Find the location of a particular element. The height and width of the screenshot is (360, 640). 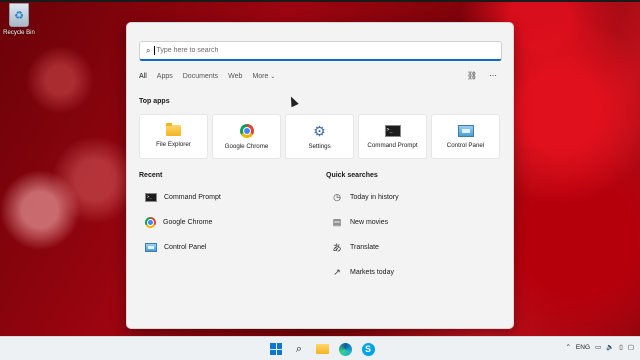

film-icon: ▤ is located at coordinates (337, 222).